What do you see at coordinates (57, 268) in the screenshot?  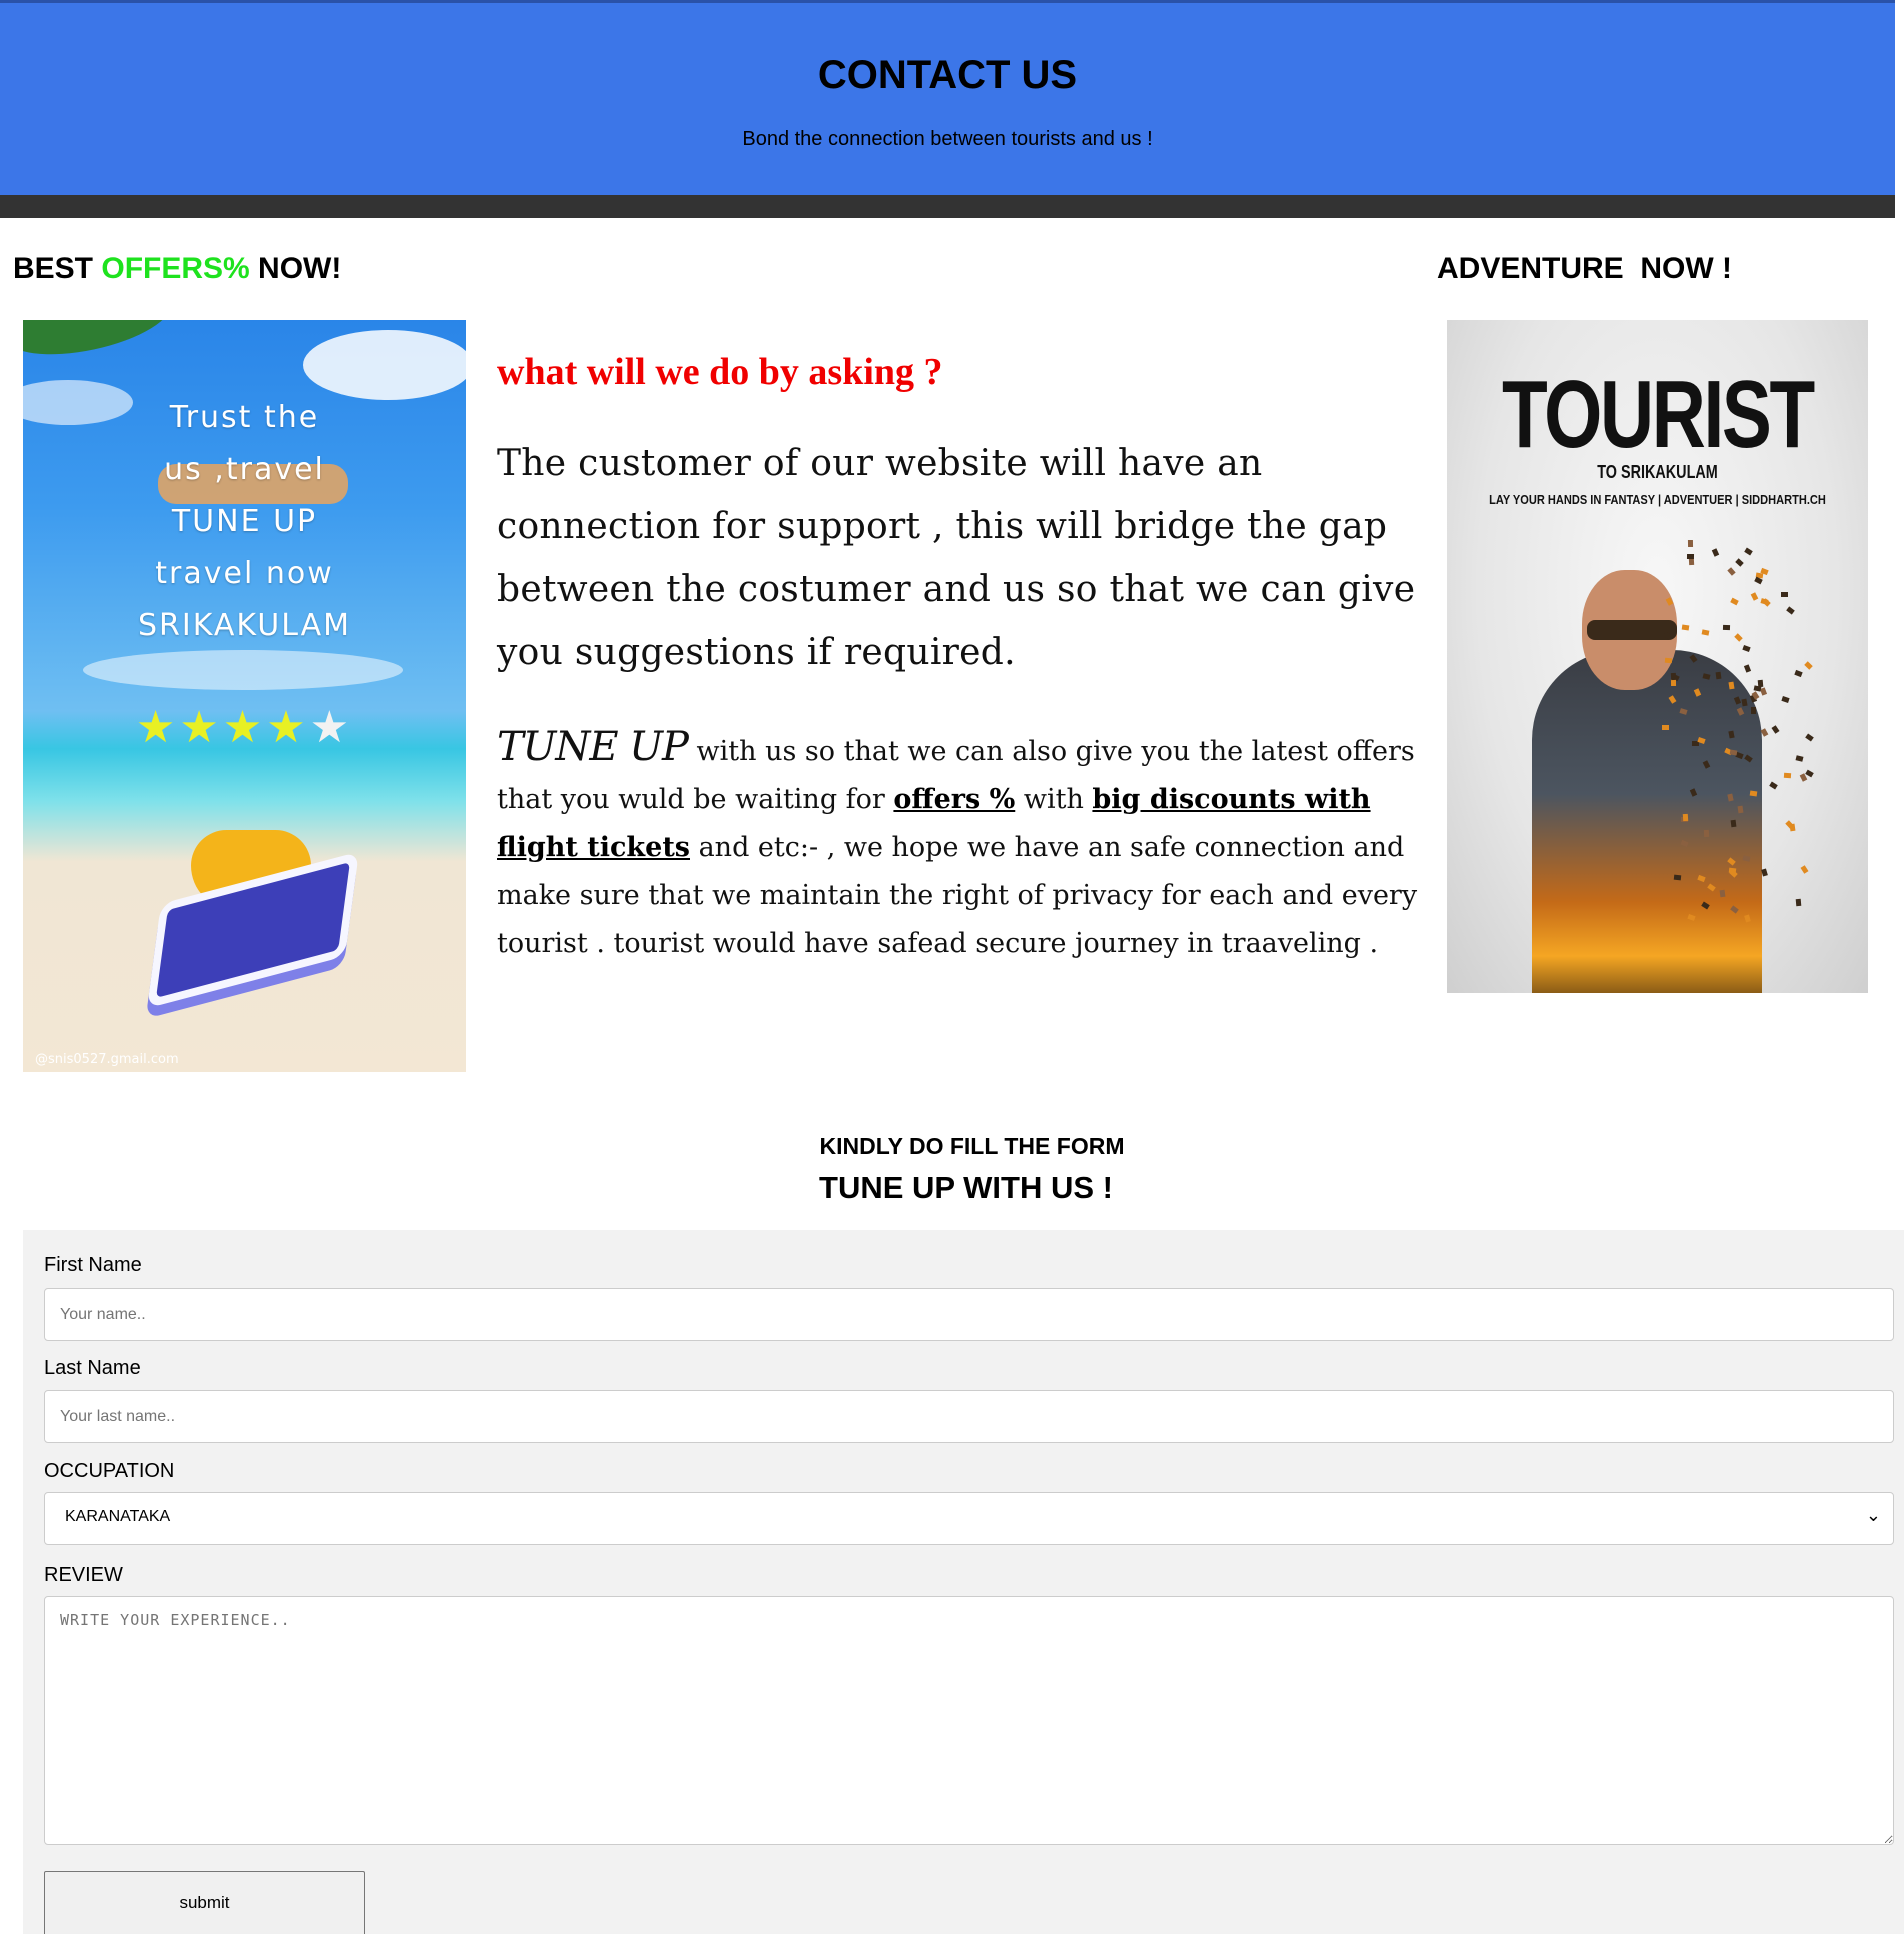 I see `offers-heading-prefix: BEST` at bounding box center [57, 268].